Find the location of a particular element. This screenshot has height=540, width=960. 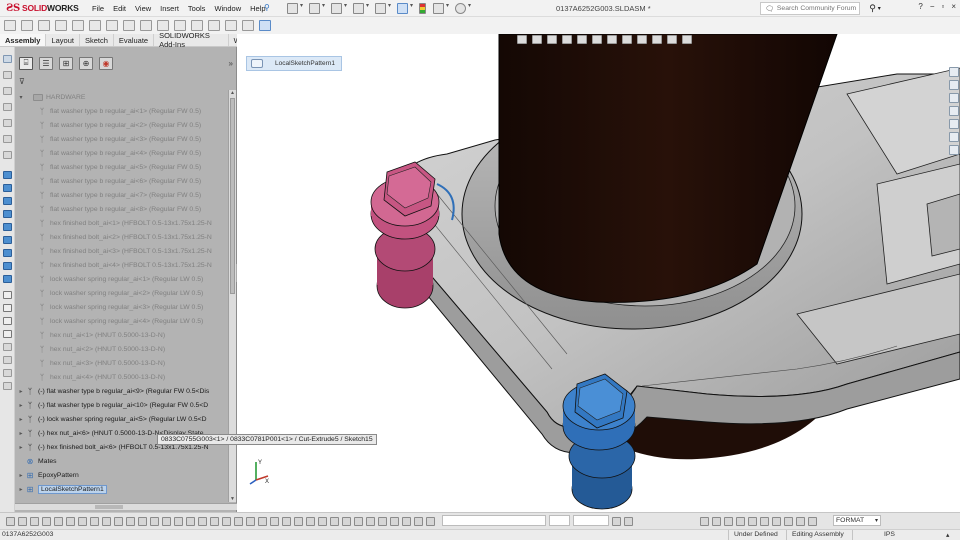

exploded-view-icon is located at coordinates (197, 25).